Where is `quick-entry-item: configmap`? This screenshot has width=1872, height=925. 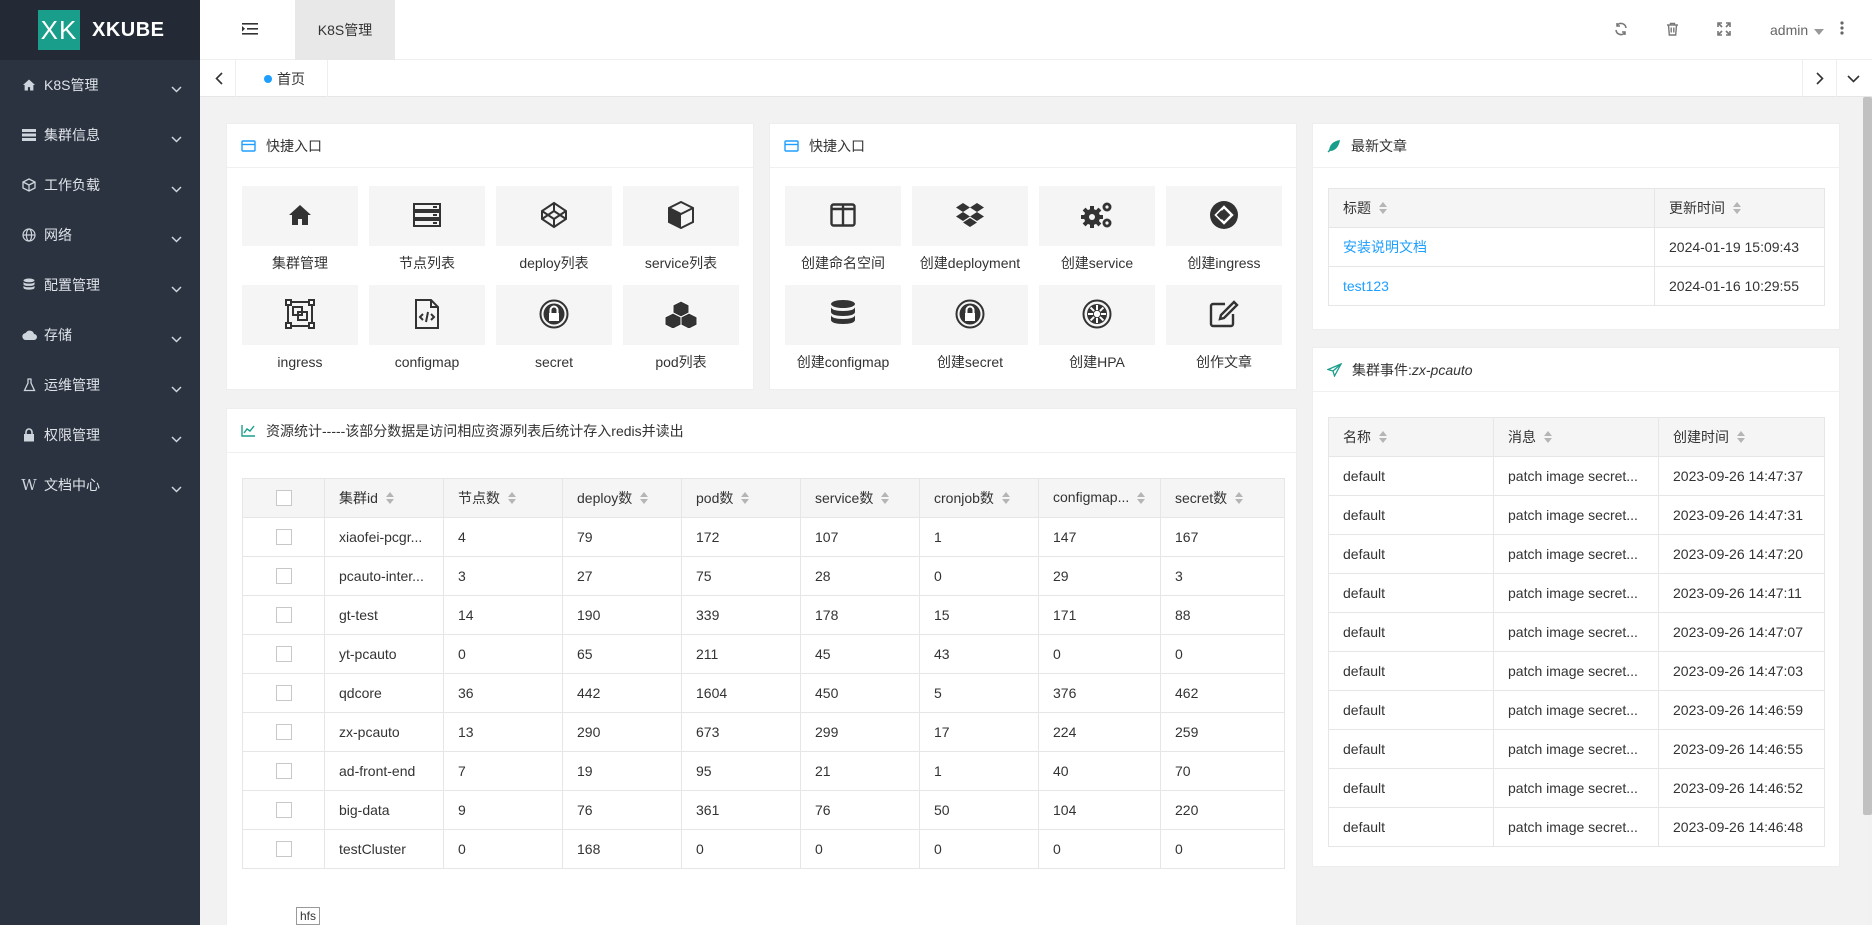 quick-entry-item: configmap is located at coordinates (427, 328).